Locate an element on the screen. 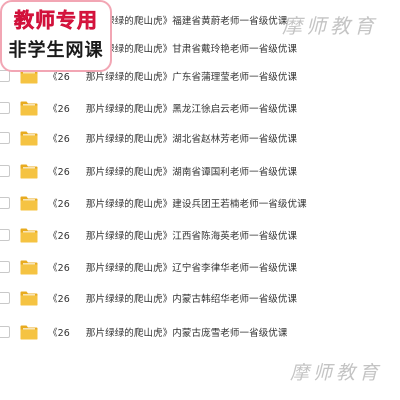 The width and height of the screenshot is (400, 400). promo-title: 教师专用 is located at coordinates (56, 20).